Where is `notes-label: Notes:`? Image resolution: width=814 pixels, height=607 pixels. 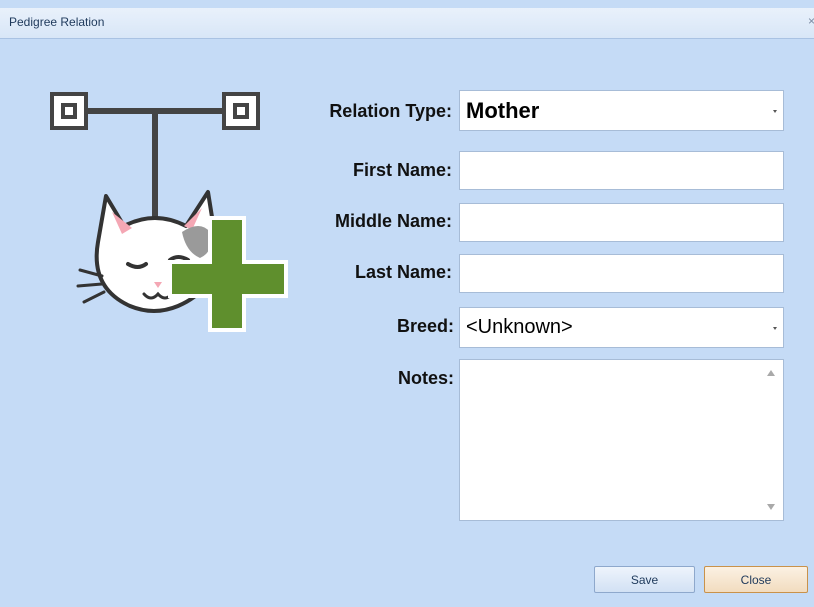 notes-label: Notes: is located at coordinates (425, 378).